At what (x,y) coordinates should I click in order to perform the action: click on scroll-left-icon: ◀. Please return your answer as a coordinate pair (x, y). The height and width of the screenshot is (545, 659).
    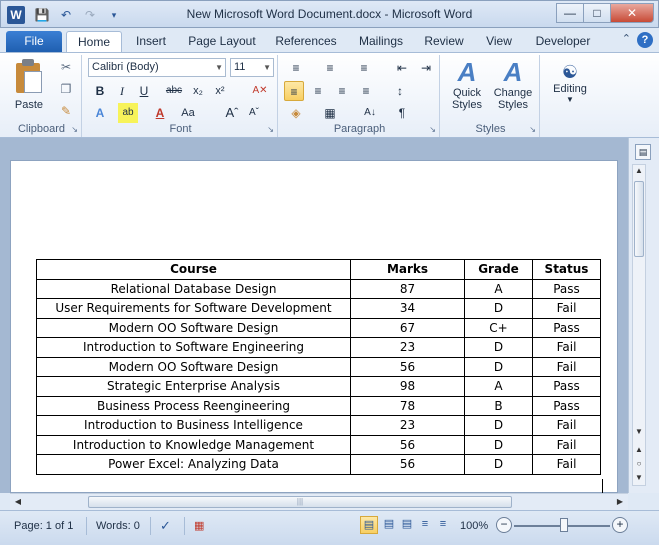
    Looking at the image, I should click on (18, 501).